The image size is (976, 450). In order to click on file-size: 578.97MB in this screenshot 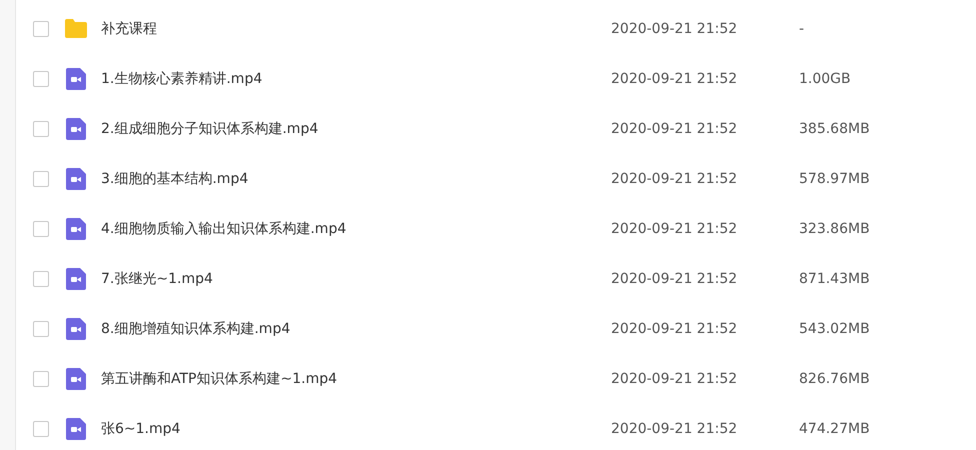, I will do `click(834, 179)`.